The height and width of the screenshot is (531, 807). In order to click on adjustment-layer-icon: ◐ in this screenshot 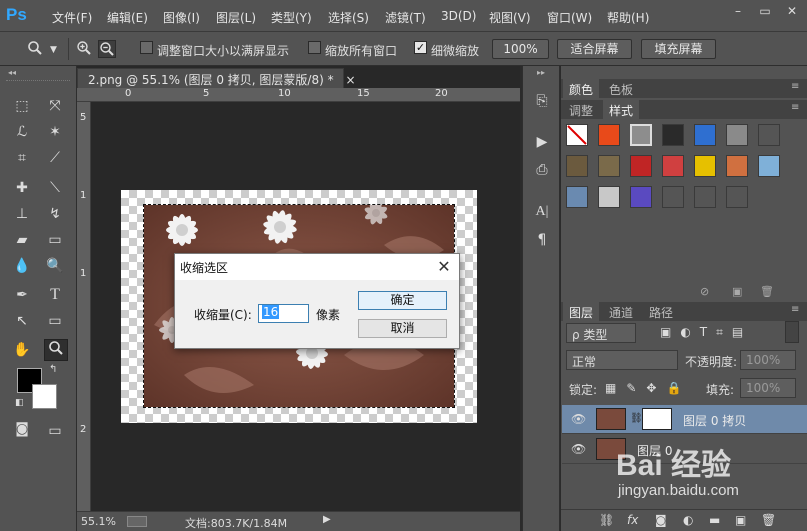, I will do `click(688, 520)`.